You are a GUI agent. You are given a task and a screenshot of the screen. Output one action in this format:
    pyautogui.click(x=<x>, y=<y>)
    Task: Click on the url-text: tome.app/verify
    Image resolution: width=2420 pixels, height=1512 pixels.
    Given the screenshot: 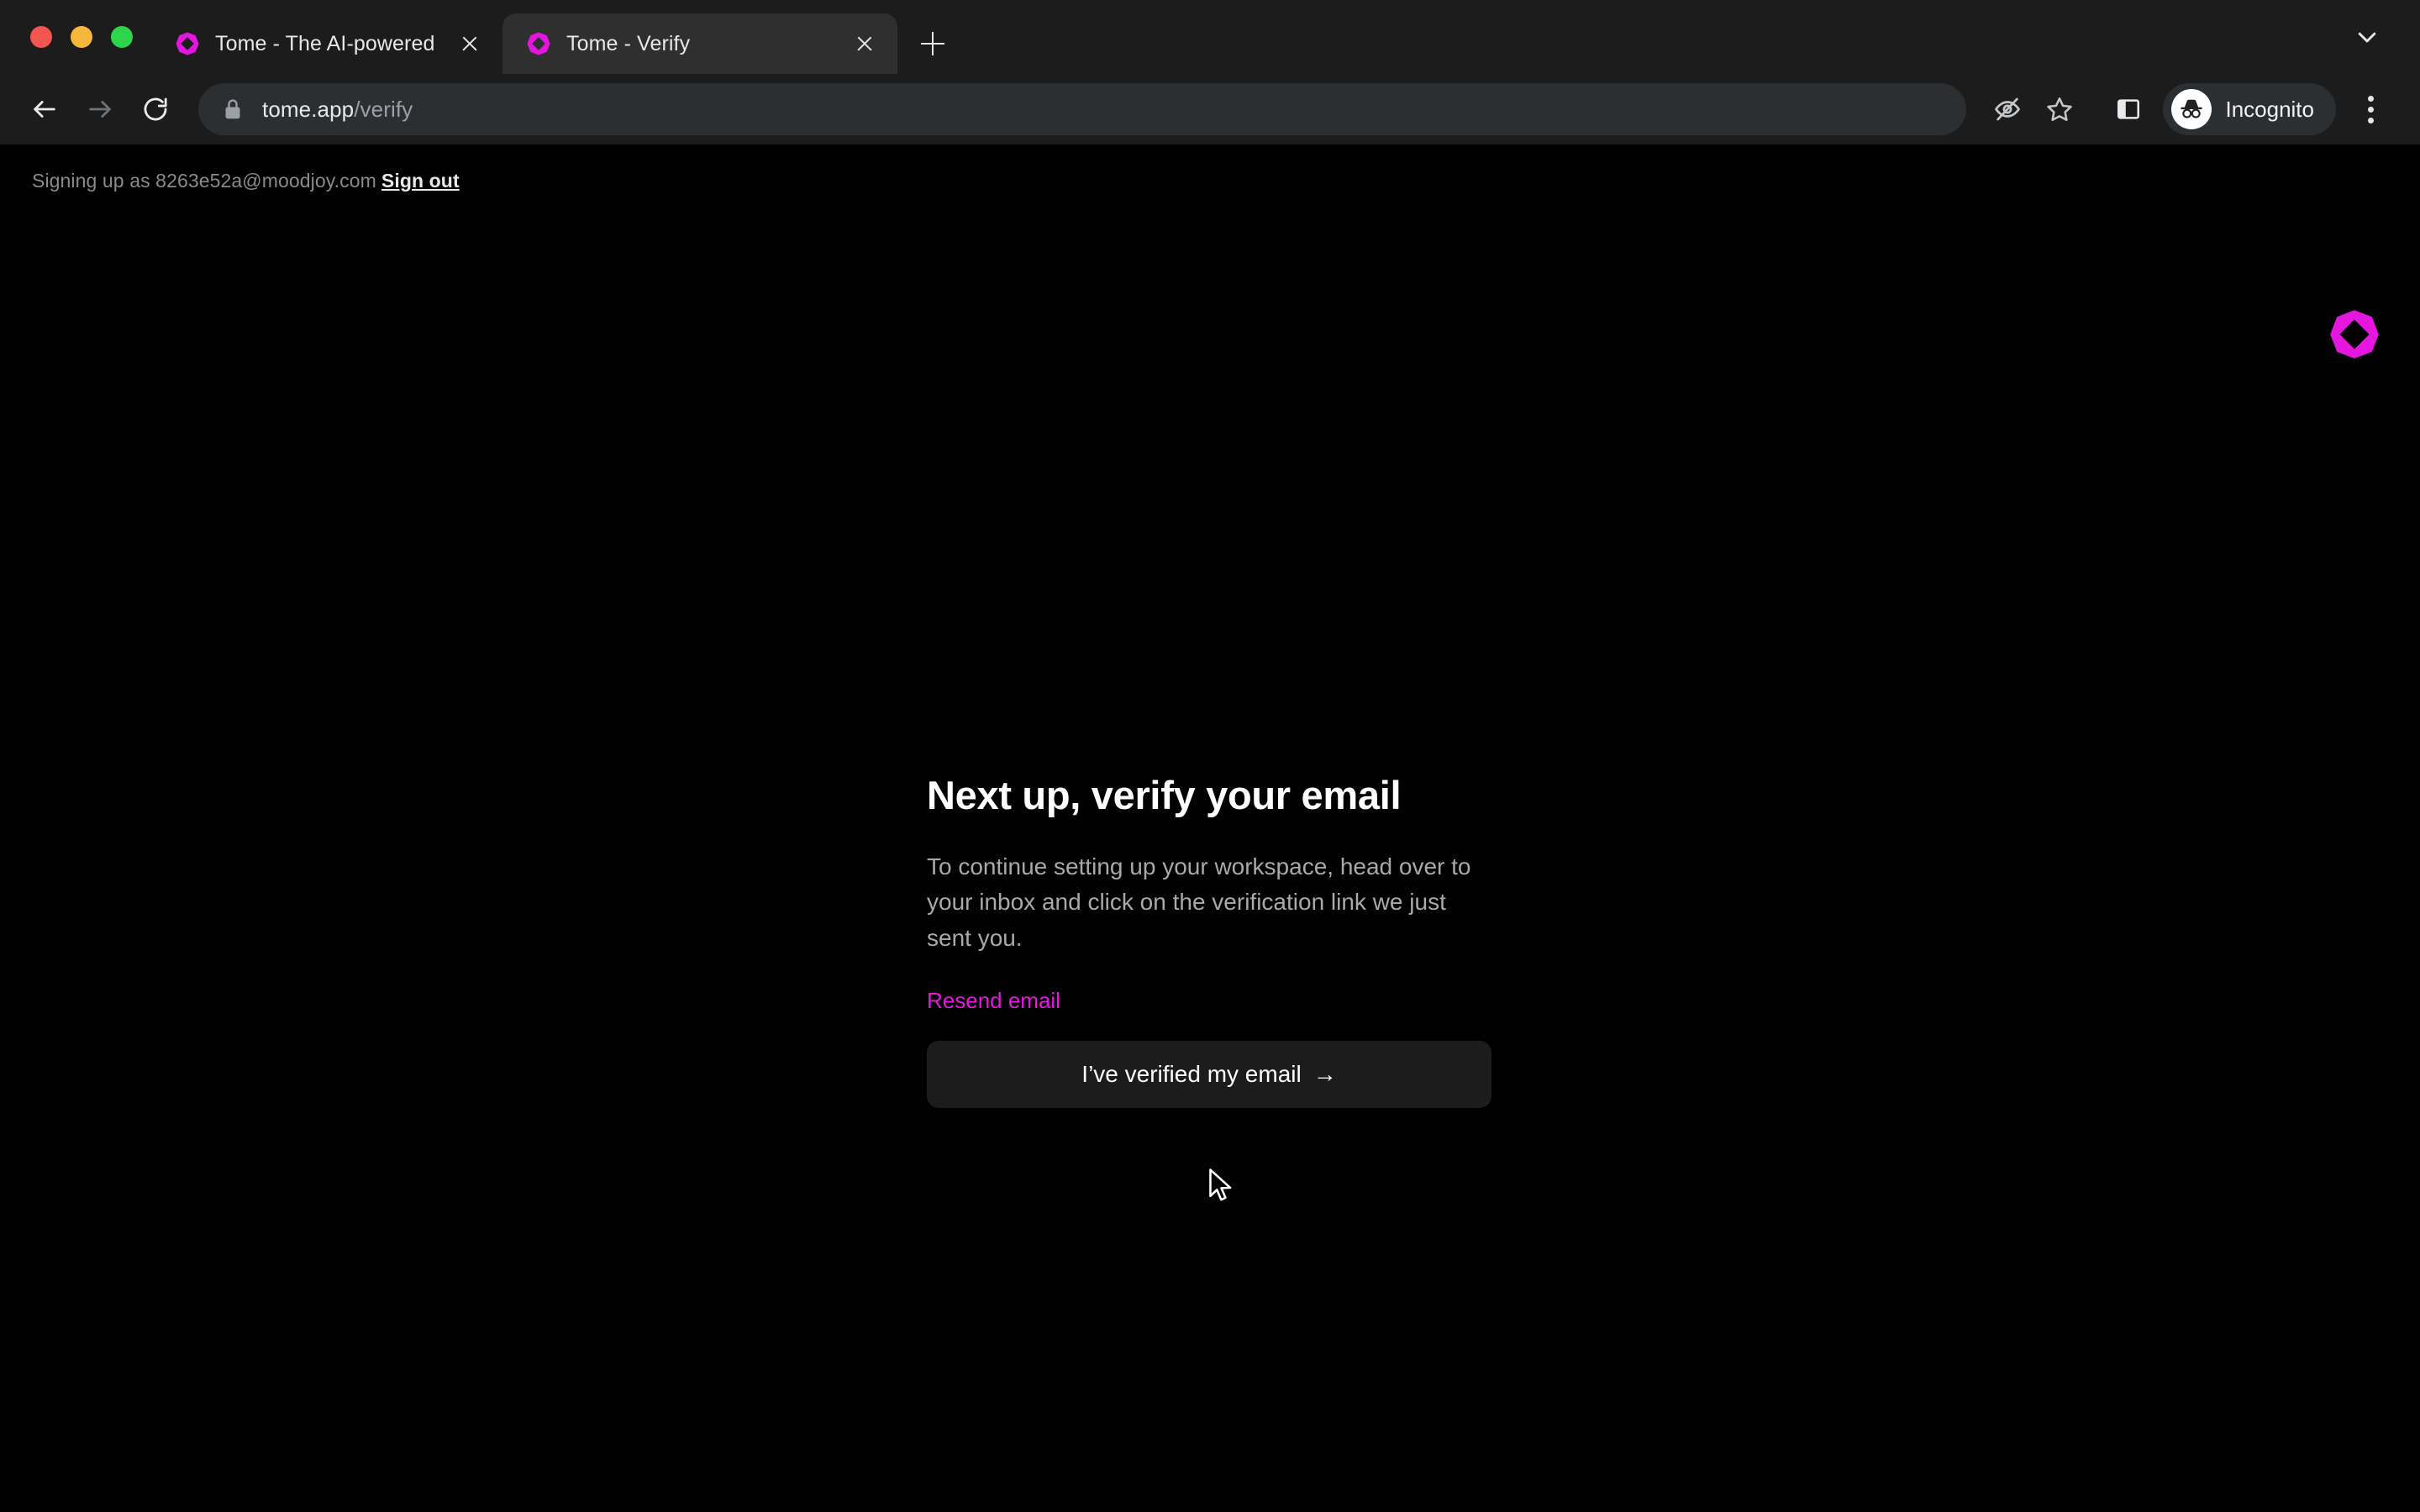 What is the action you would take?
    pyautogui.click(x=337, y=110)
    